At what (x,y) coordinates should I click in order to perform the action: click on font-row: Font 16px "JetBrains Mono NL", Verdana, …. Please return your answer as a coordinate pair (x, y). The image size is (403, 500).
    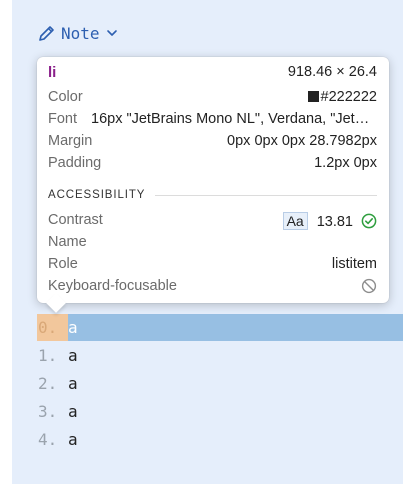
    Looking at the image, I should click on (213, 121).